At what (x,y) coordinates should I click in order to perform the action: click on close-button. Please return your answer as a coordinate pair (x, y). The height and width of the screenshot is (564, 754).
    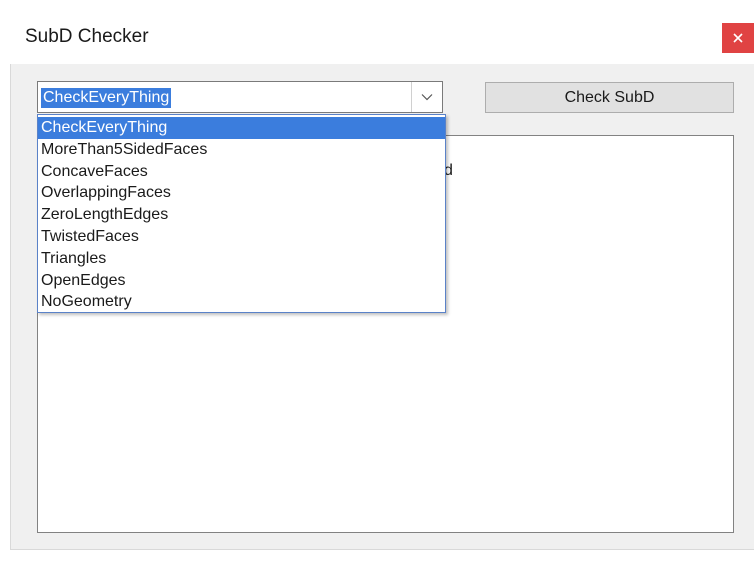
    Looking at the image, I should click on (738, 38).